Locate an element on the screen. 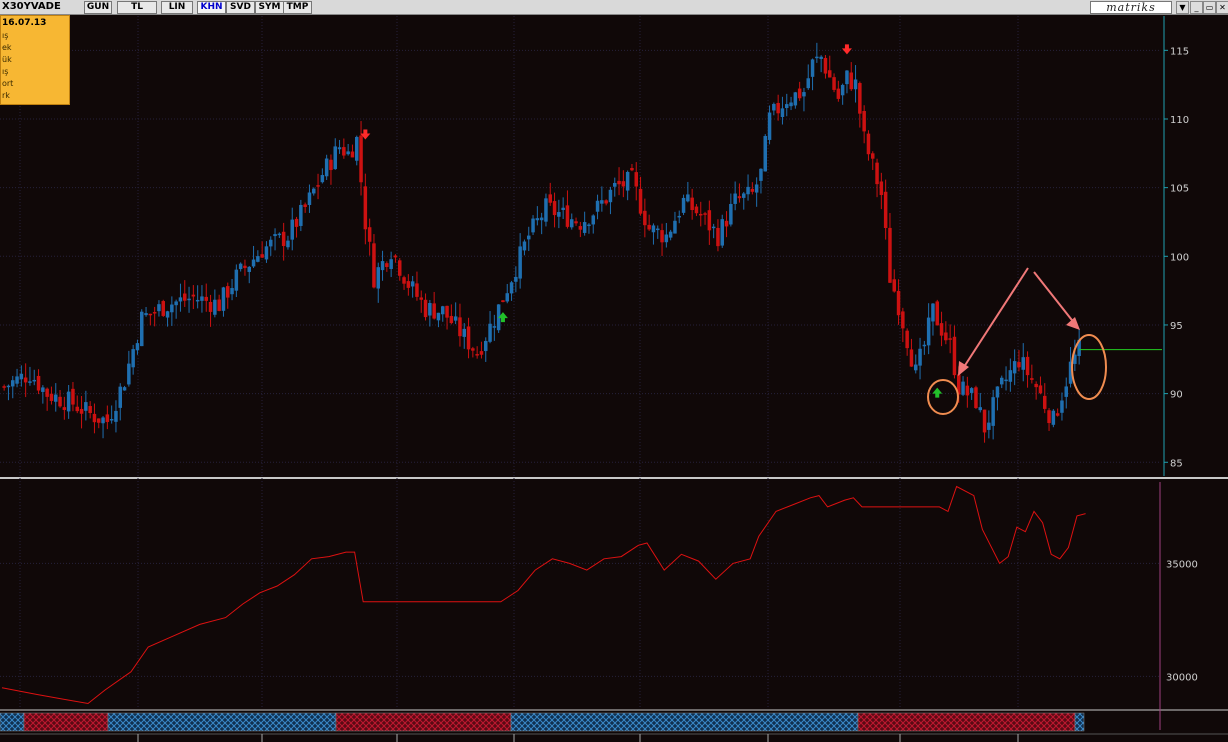  price-tick-label: 90 is located at coordinates (1176, 395).